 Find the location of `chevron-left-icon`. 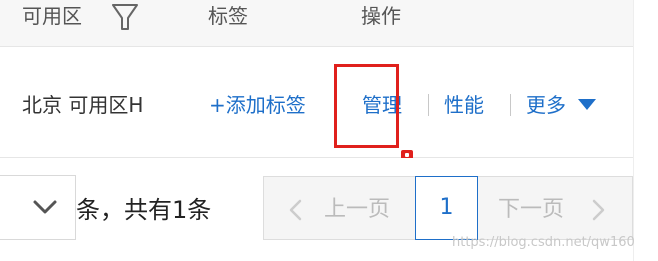

chevron-left-icon is located at coordinates (295, 210).